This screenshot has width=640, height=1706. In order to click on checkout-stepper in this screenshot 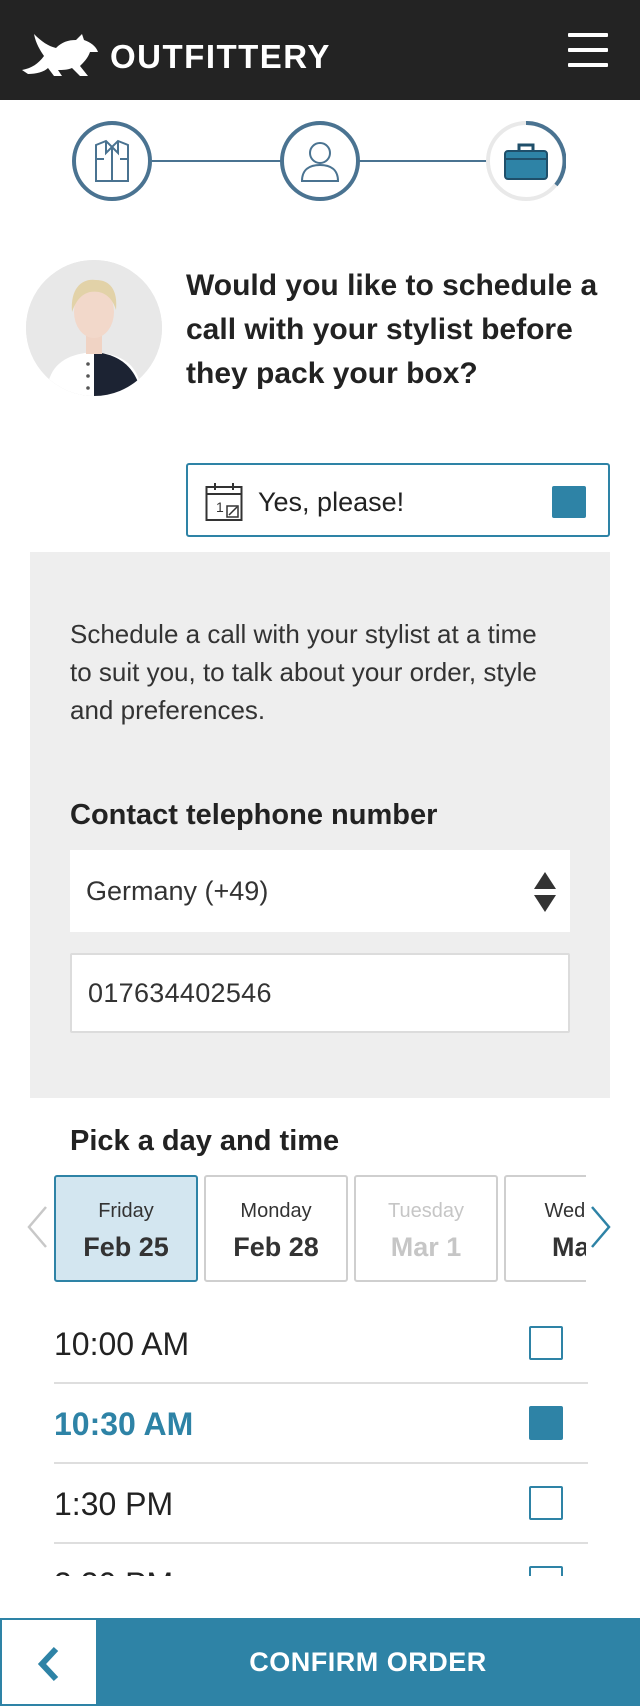, I will do `click(320, 155)`.